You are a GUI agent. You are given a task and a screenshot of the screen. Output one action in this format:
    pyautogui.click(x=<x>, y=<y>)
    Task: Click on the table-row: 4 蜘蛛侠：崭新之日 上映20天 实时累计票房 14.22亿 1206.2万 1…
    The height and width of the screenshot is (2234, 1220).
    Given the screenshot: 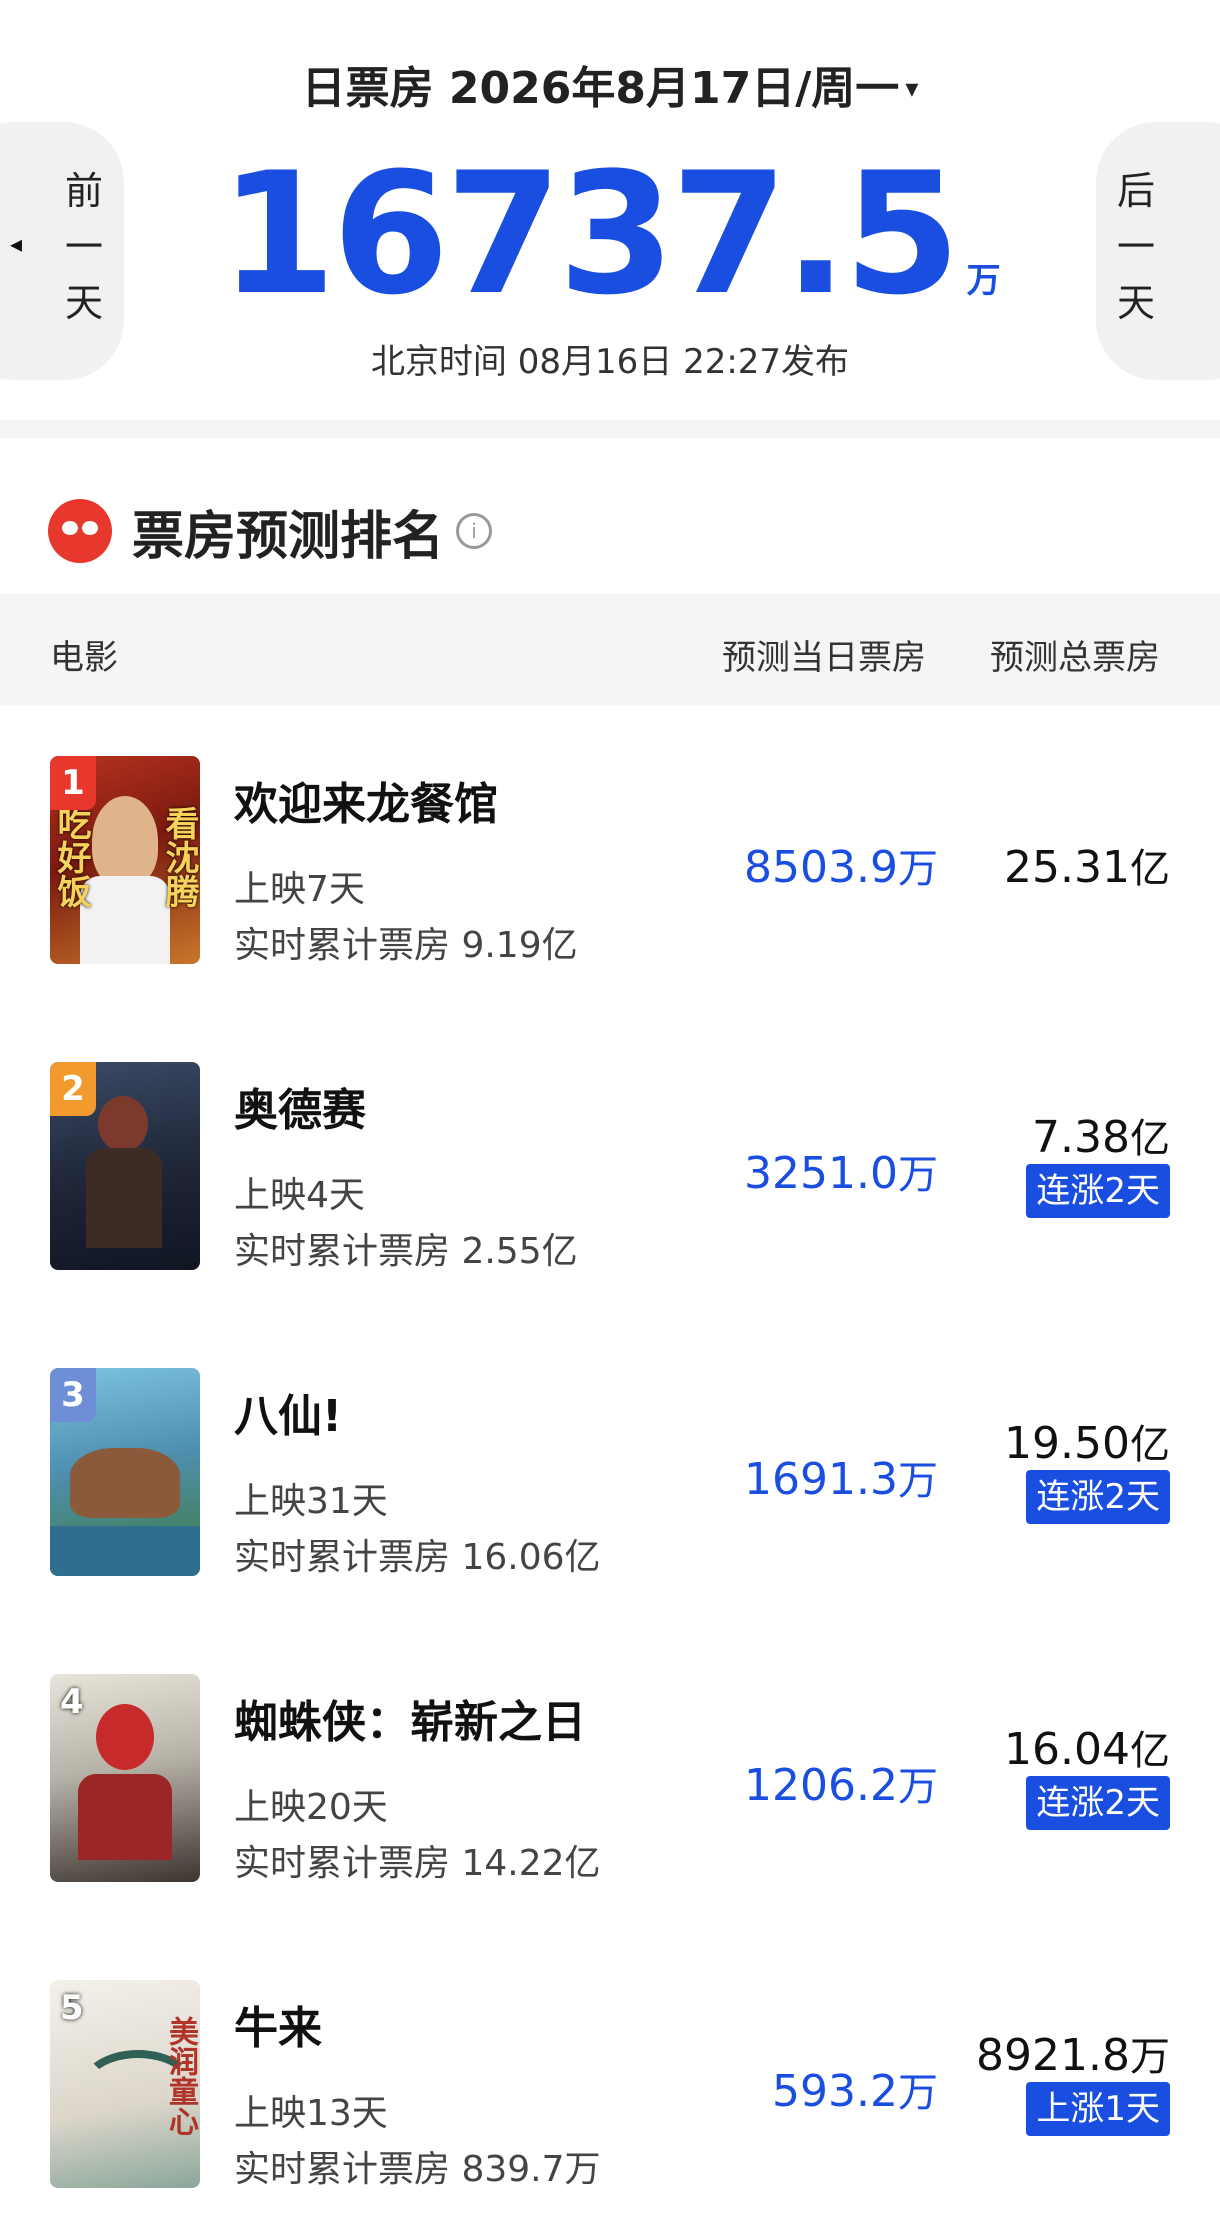 What is the action you would take?
    pyautogui.click(x=610, y=1779)
    